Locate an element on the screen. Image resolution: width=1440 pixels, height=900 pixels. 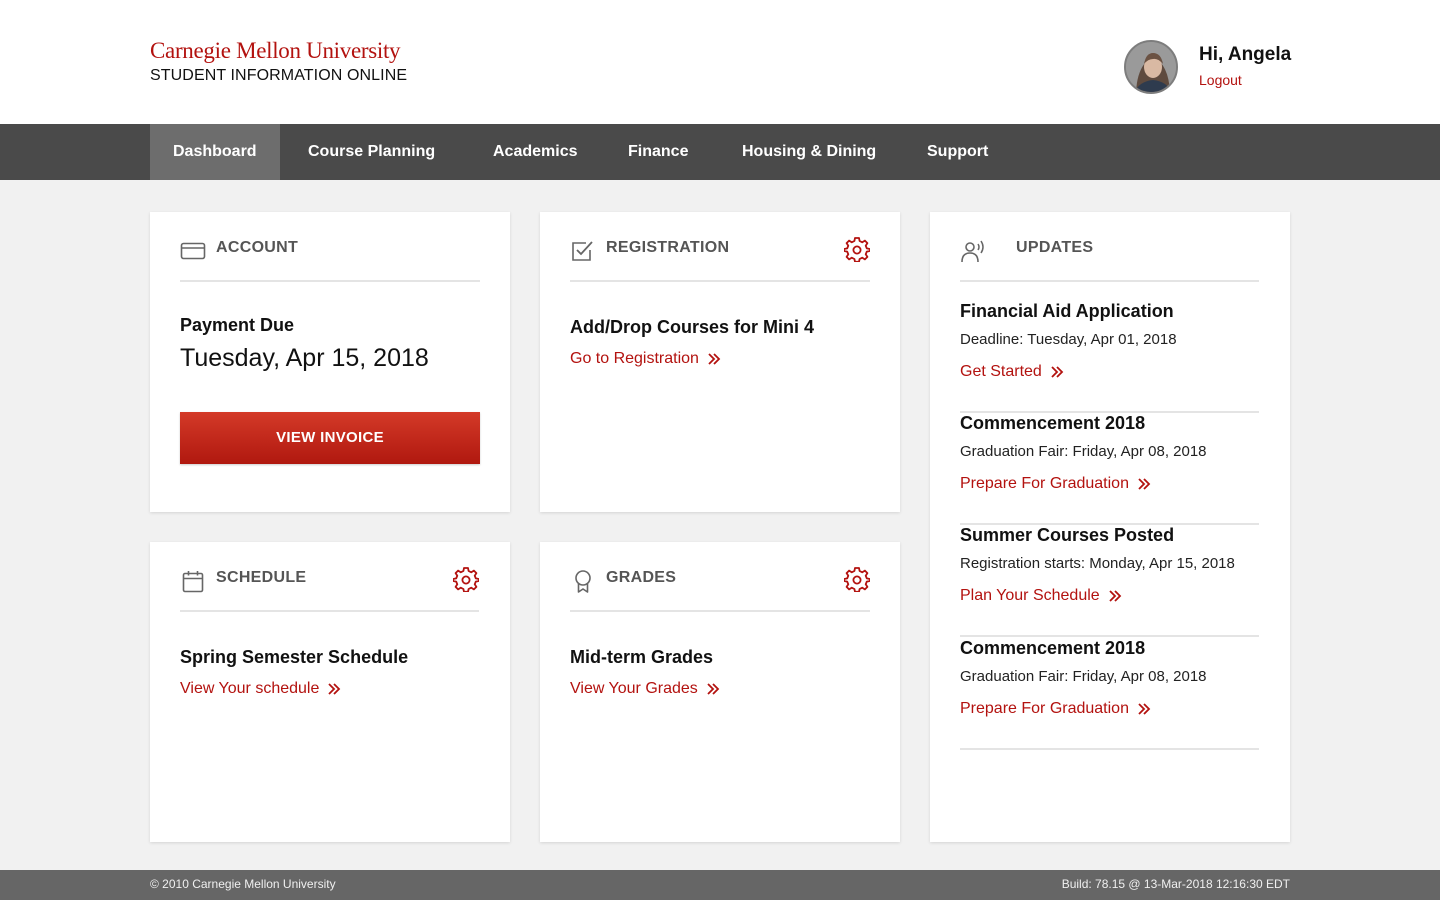
nav-item-housing-dining: Housing & Dining is located at coordinates (809, 152).